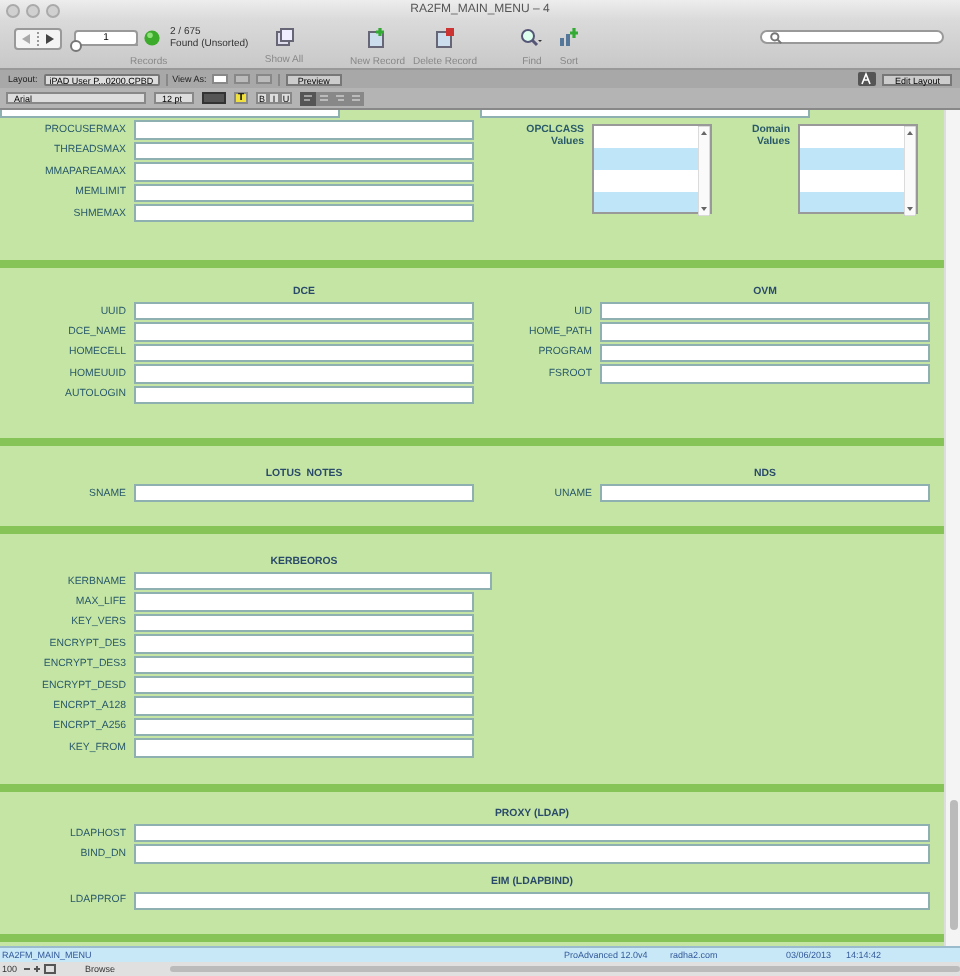 The height and width of the screenshot is (976, 960). Describe the element at coordinates (445, 38) in the screenshot. I see `delete-page-icon` at that location.